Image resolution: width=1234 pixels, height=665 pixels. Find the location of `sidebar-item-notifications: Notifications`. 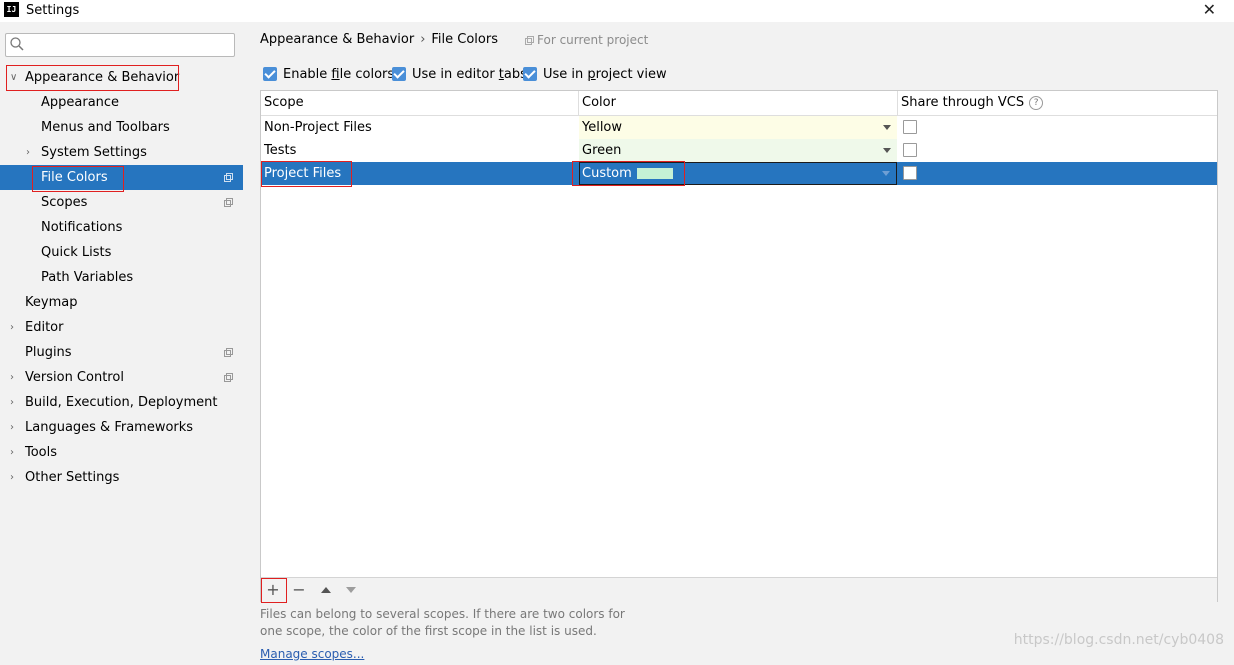

sidebar-item-notifications: Notifications is located at coordinates (121, 227).